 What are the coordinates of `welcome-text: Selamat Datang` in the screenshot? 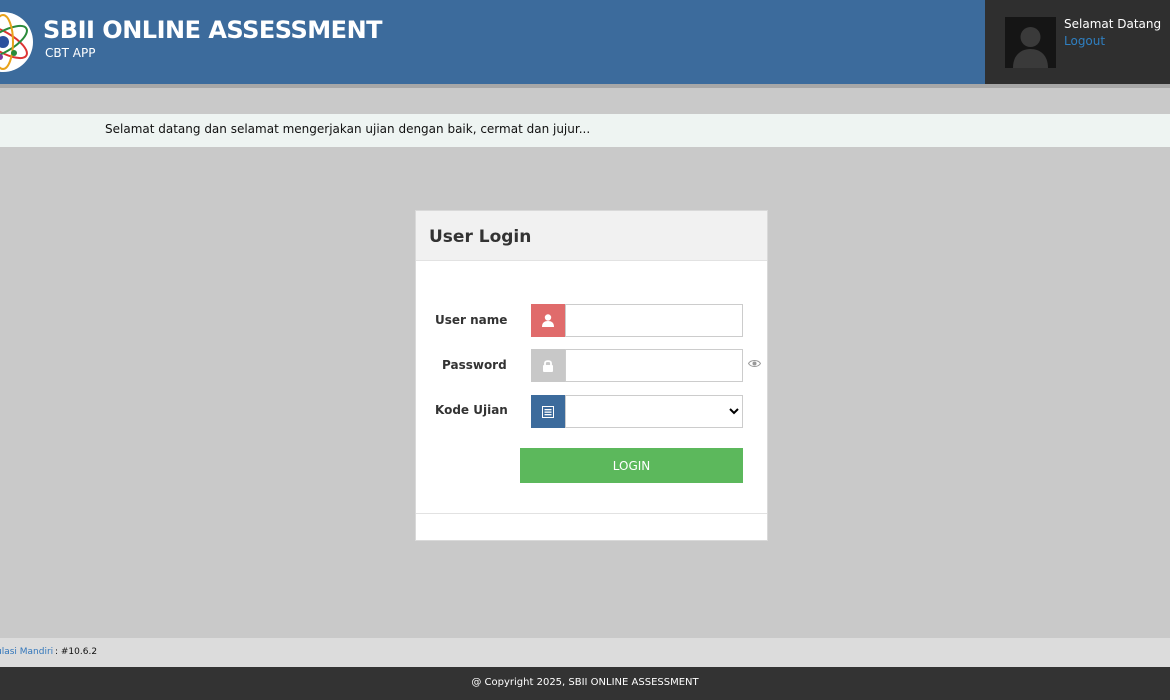 It's located at (1113, 24).